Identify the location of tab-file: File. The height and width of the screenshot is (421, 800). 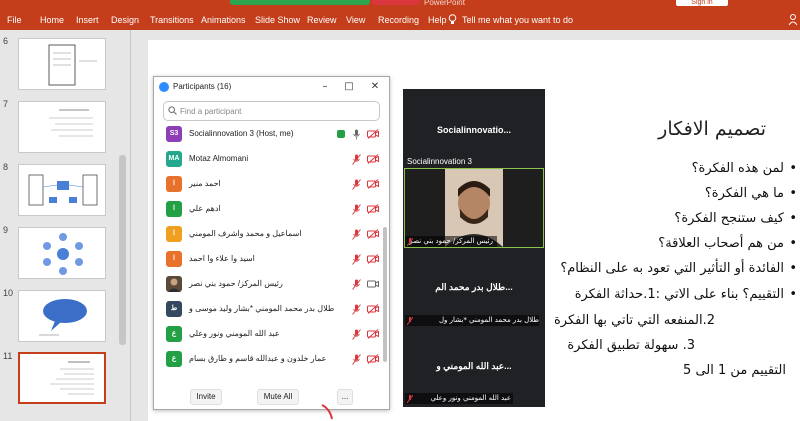
(14, 20).